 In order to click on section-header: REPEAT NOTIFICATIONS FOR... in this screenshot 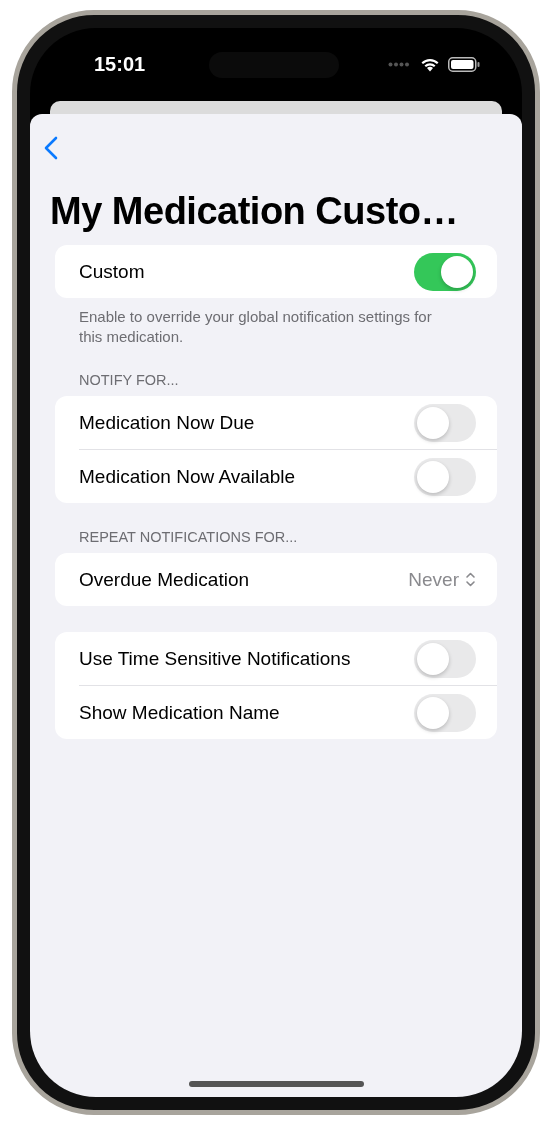, I will do `click(188, 538)`.